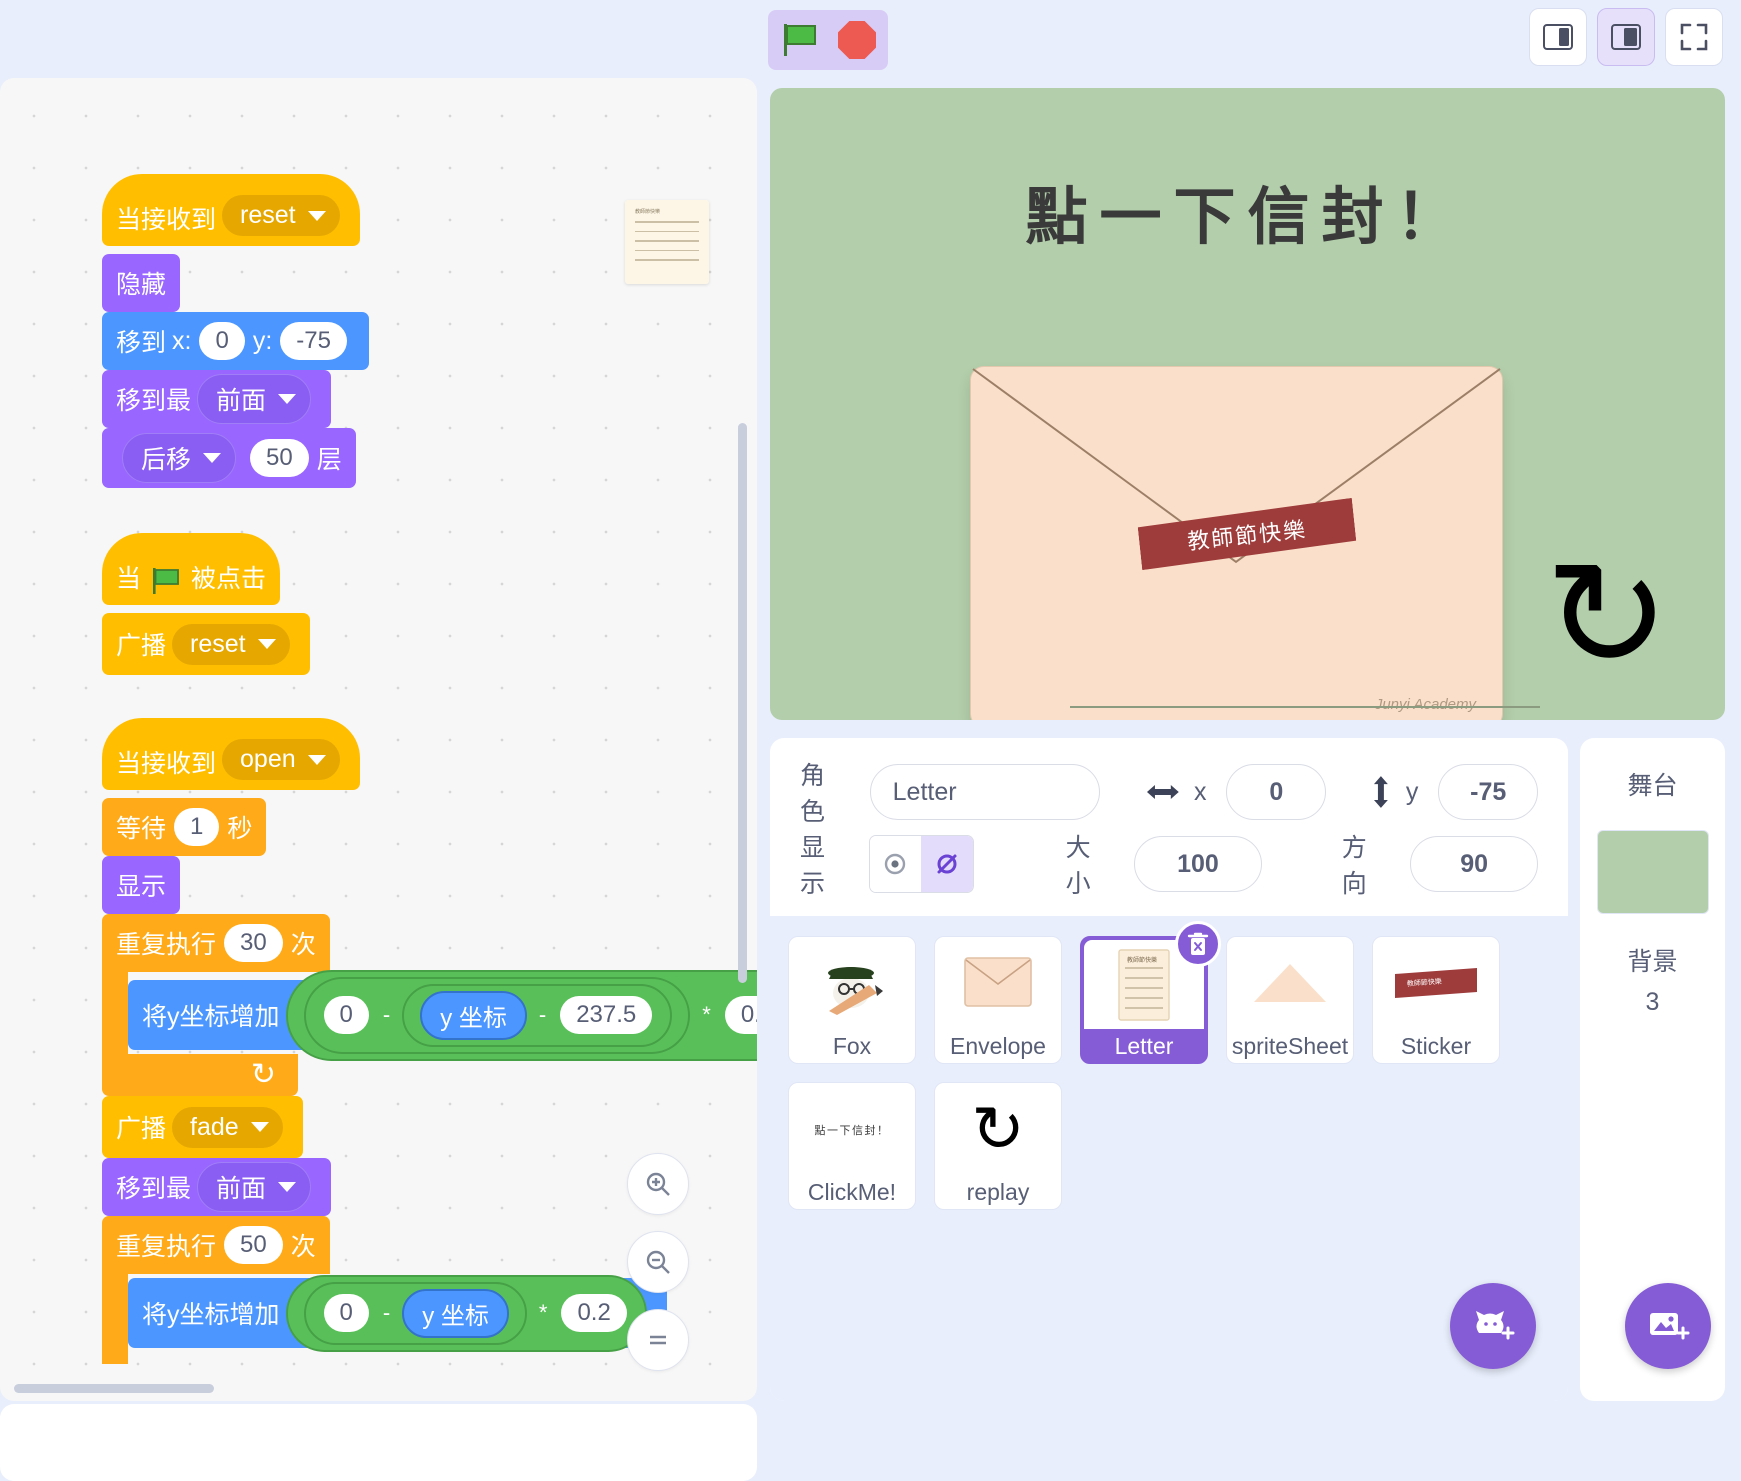 This screenshot has height=1481, width=1741. I want to click on layer-dropdown-front: 前面, so click(254, 399).